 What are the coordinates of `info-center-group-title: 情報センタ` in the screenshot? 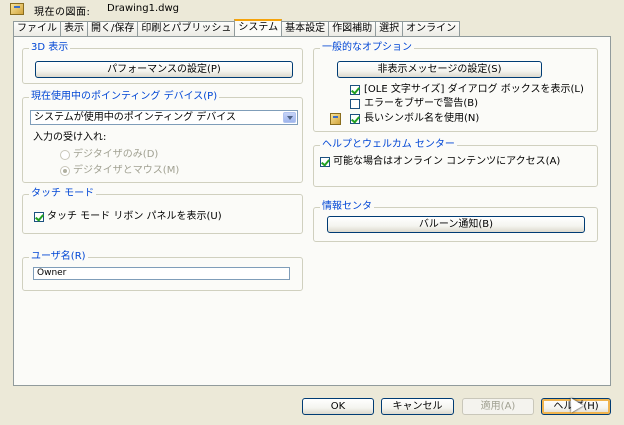 It's located at (347, 207).